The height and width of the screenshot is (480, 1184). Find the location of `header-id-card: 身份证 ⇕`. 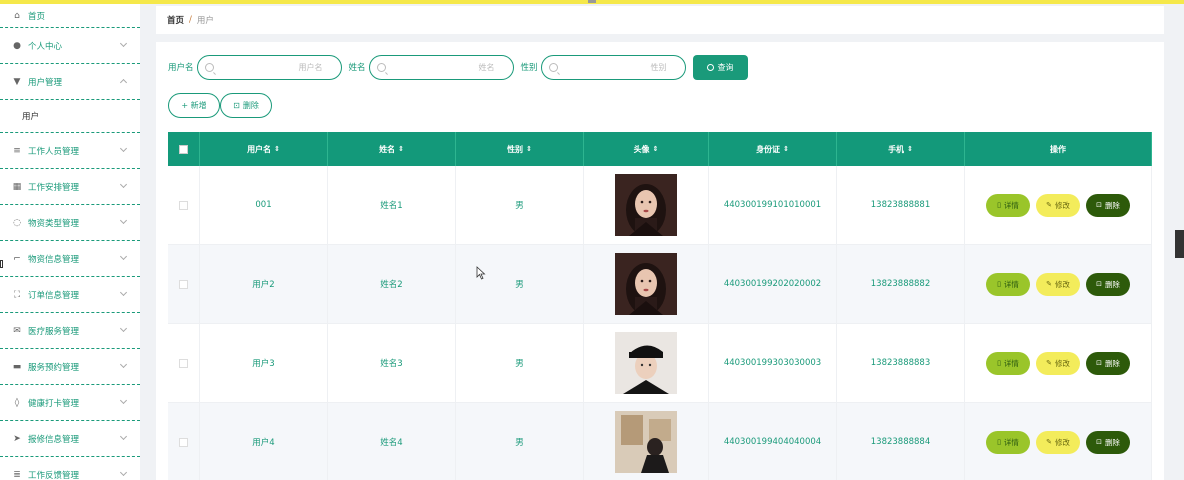

header-id-card: 身份证 ⇕ is located at coordinates (773, 149).